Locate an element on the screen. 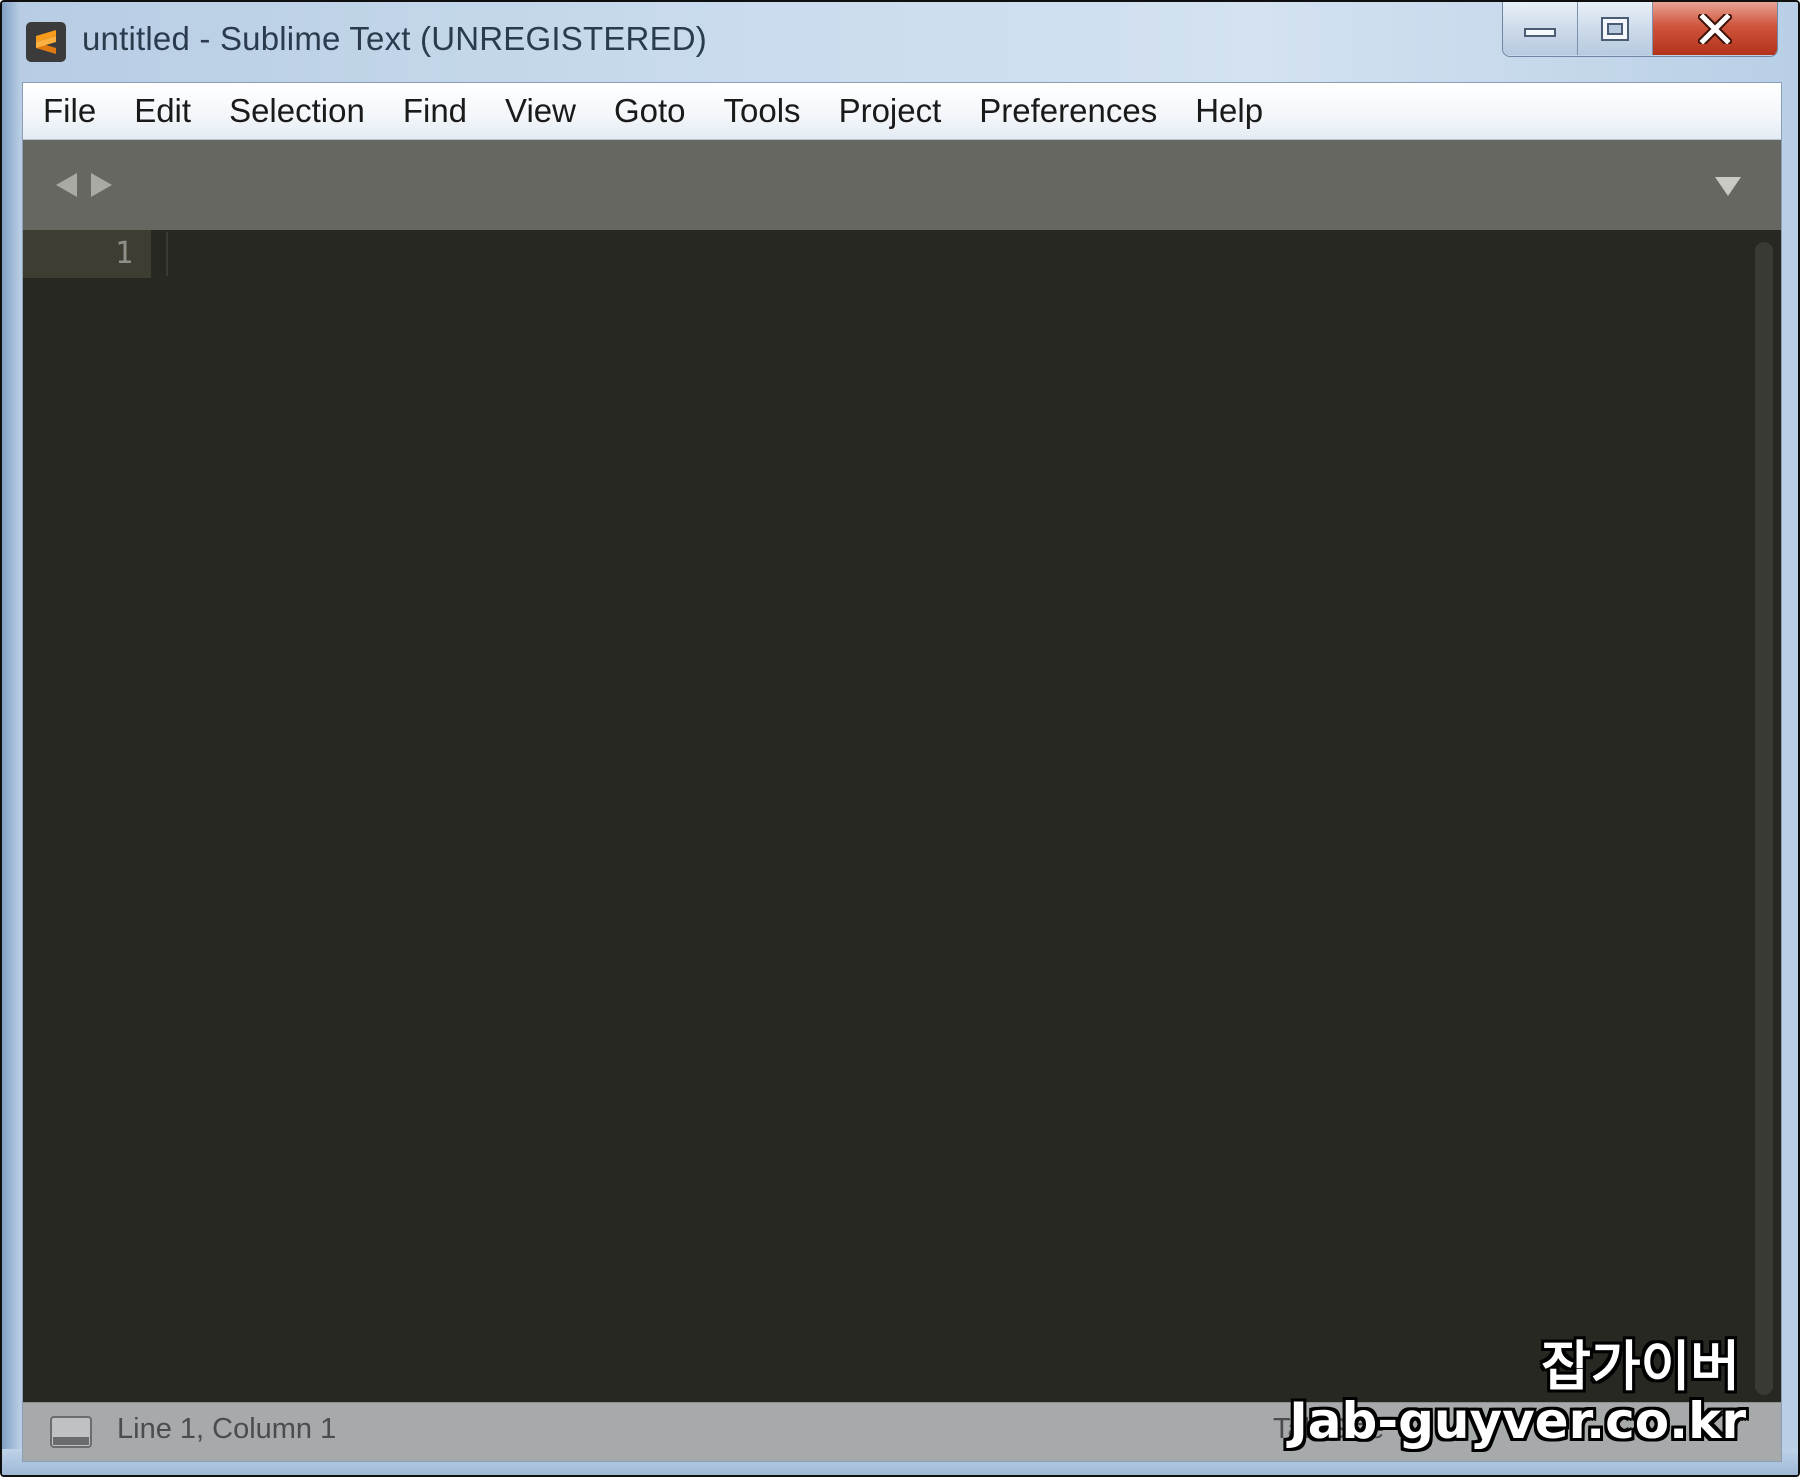 Image resolution: width=1800 pixels, height=1477 pixels. window-controls is located at coordinates (1640, 29).